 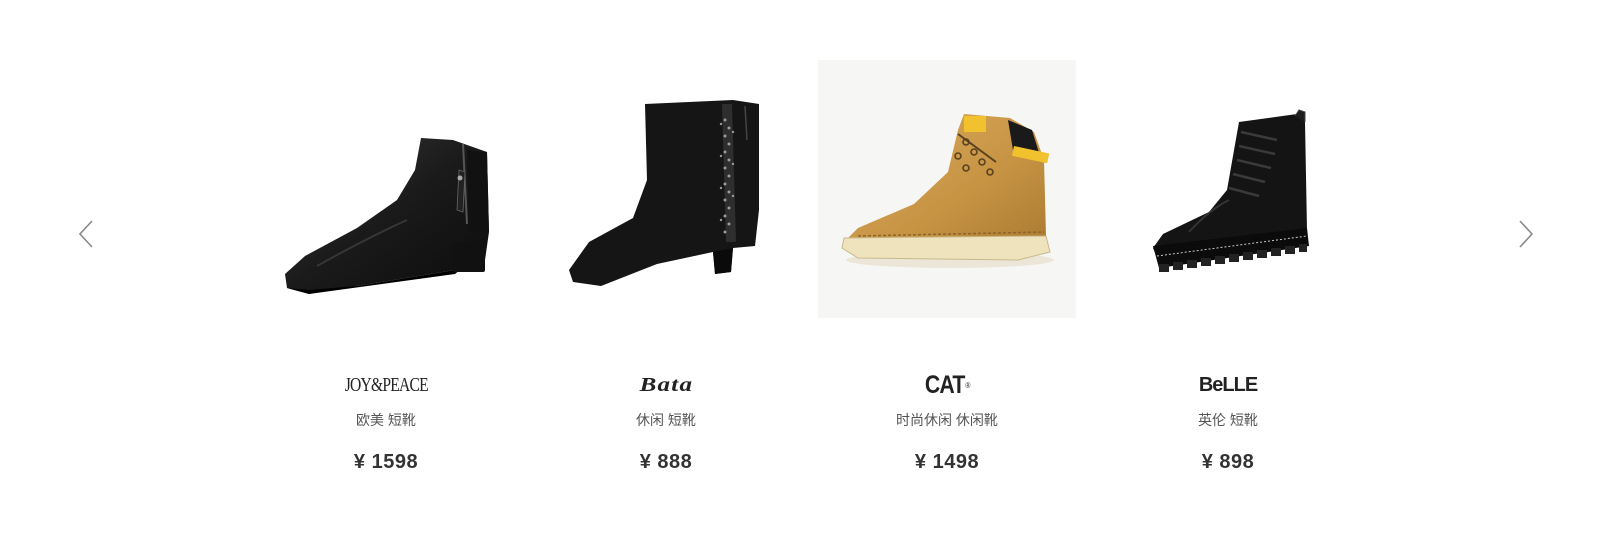 What do you see at coordinates (386, 462) in the screenshot?
I see `product-price: ¥ 1598` at bounding box center [386, 462].